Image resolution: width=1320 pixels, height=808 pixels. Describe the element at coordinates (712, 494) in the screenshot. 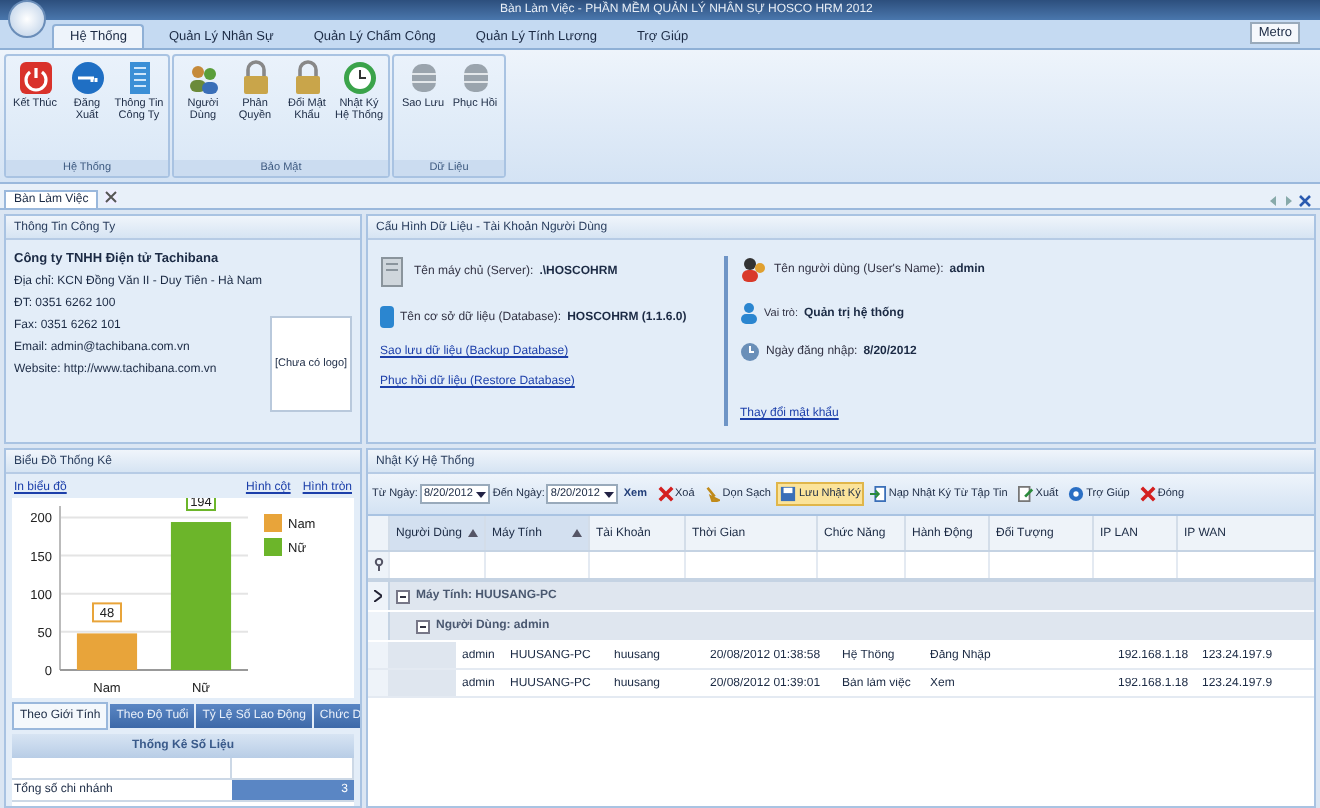

I see `broom-icon` at that location.